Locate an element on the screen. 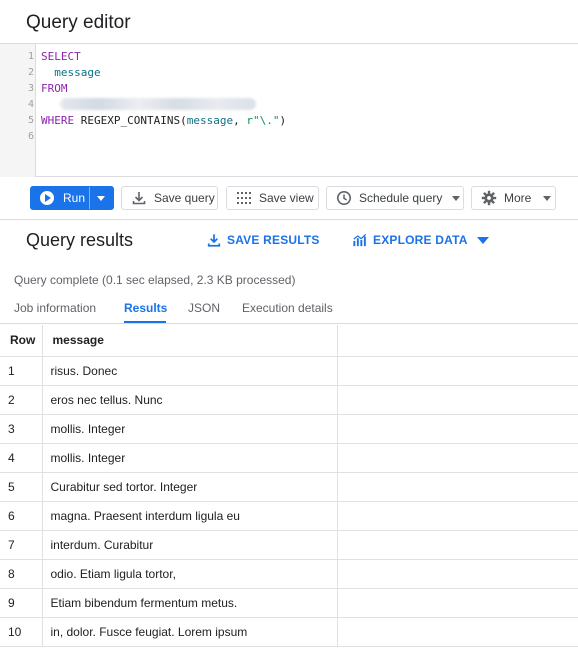 This screenshot has height=650, width=578. table-row: 1 risus. Donec is located at coordinates (289, 371).